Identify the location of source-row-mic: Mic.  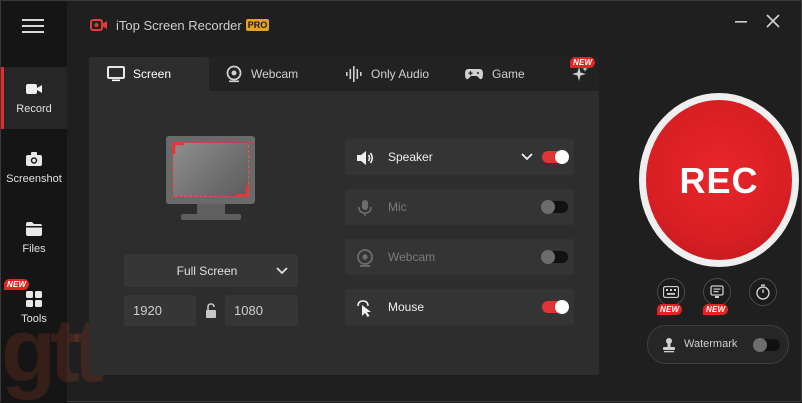
(459, 207).